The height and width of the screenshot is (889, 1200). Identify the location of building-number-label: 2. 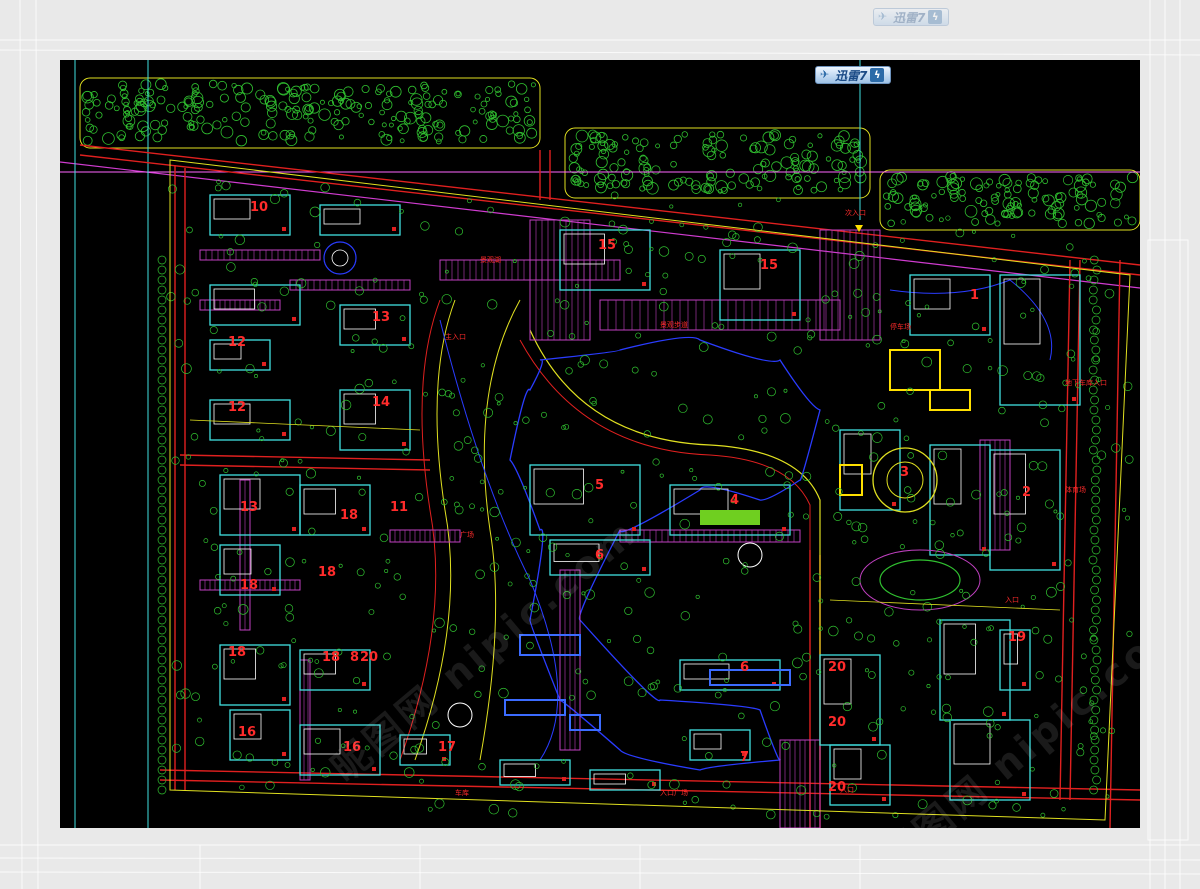
(1027, 492).